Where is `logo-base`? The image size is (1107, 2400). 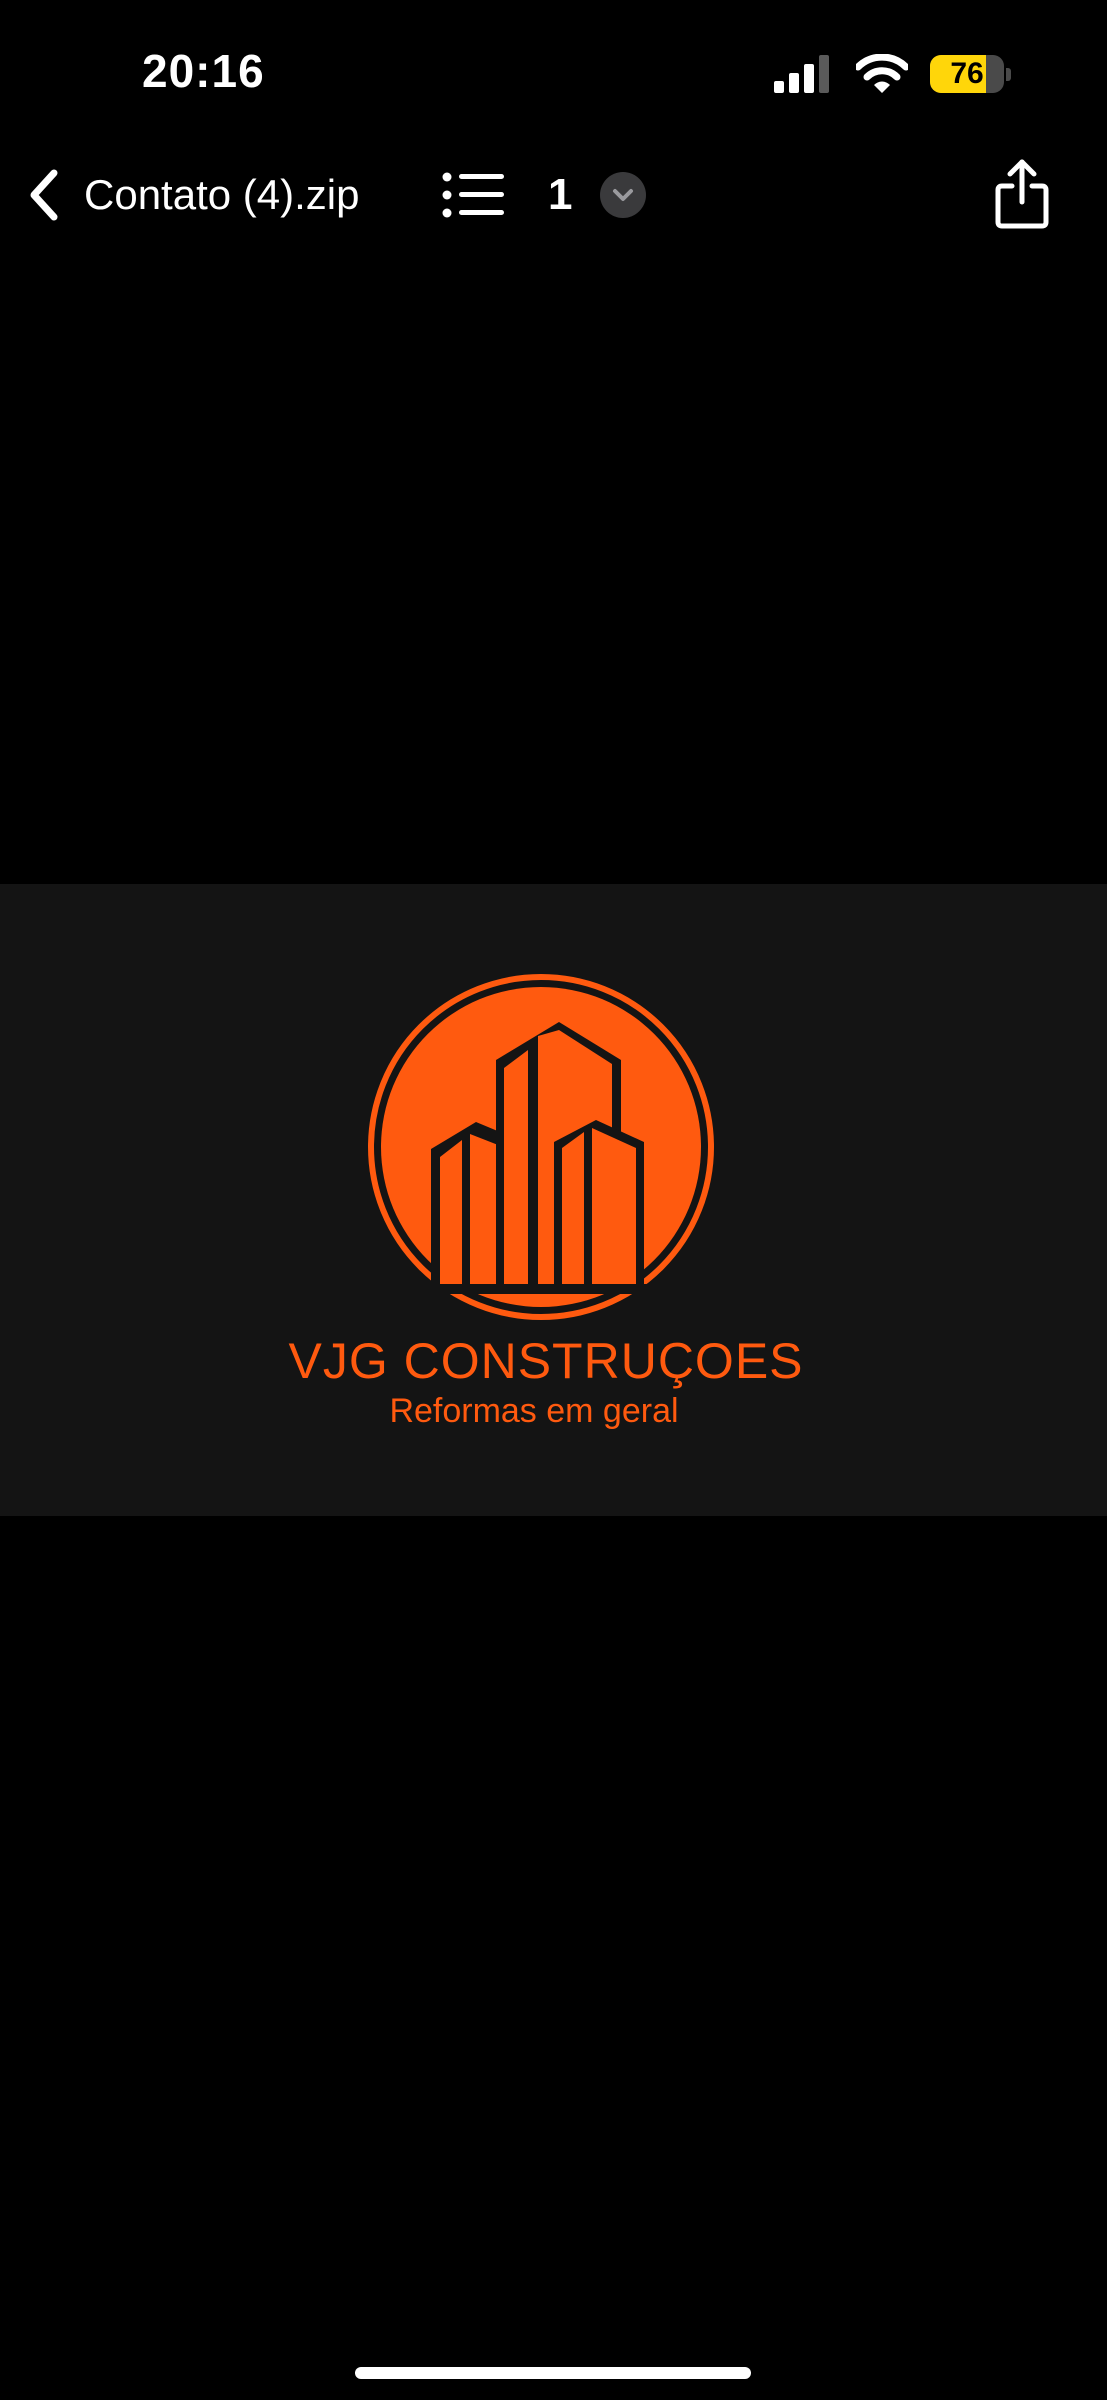 logo-base is located at coordinates (541, 1289).